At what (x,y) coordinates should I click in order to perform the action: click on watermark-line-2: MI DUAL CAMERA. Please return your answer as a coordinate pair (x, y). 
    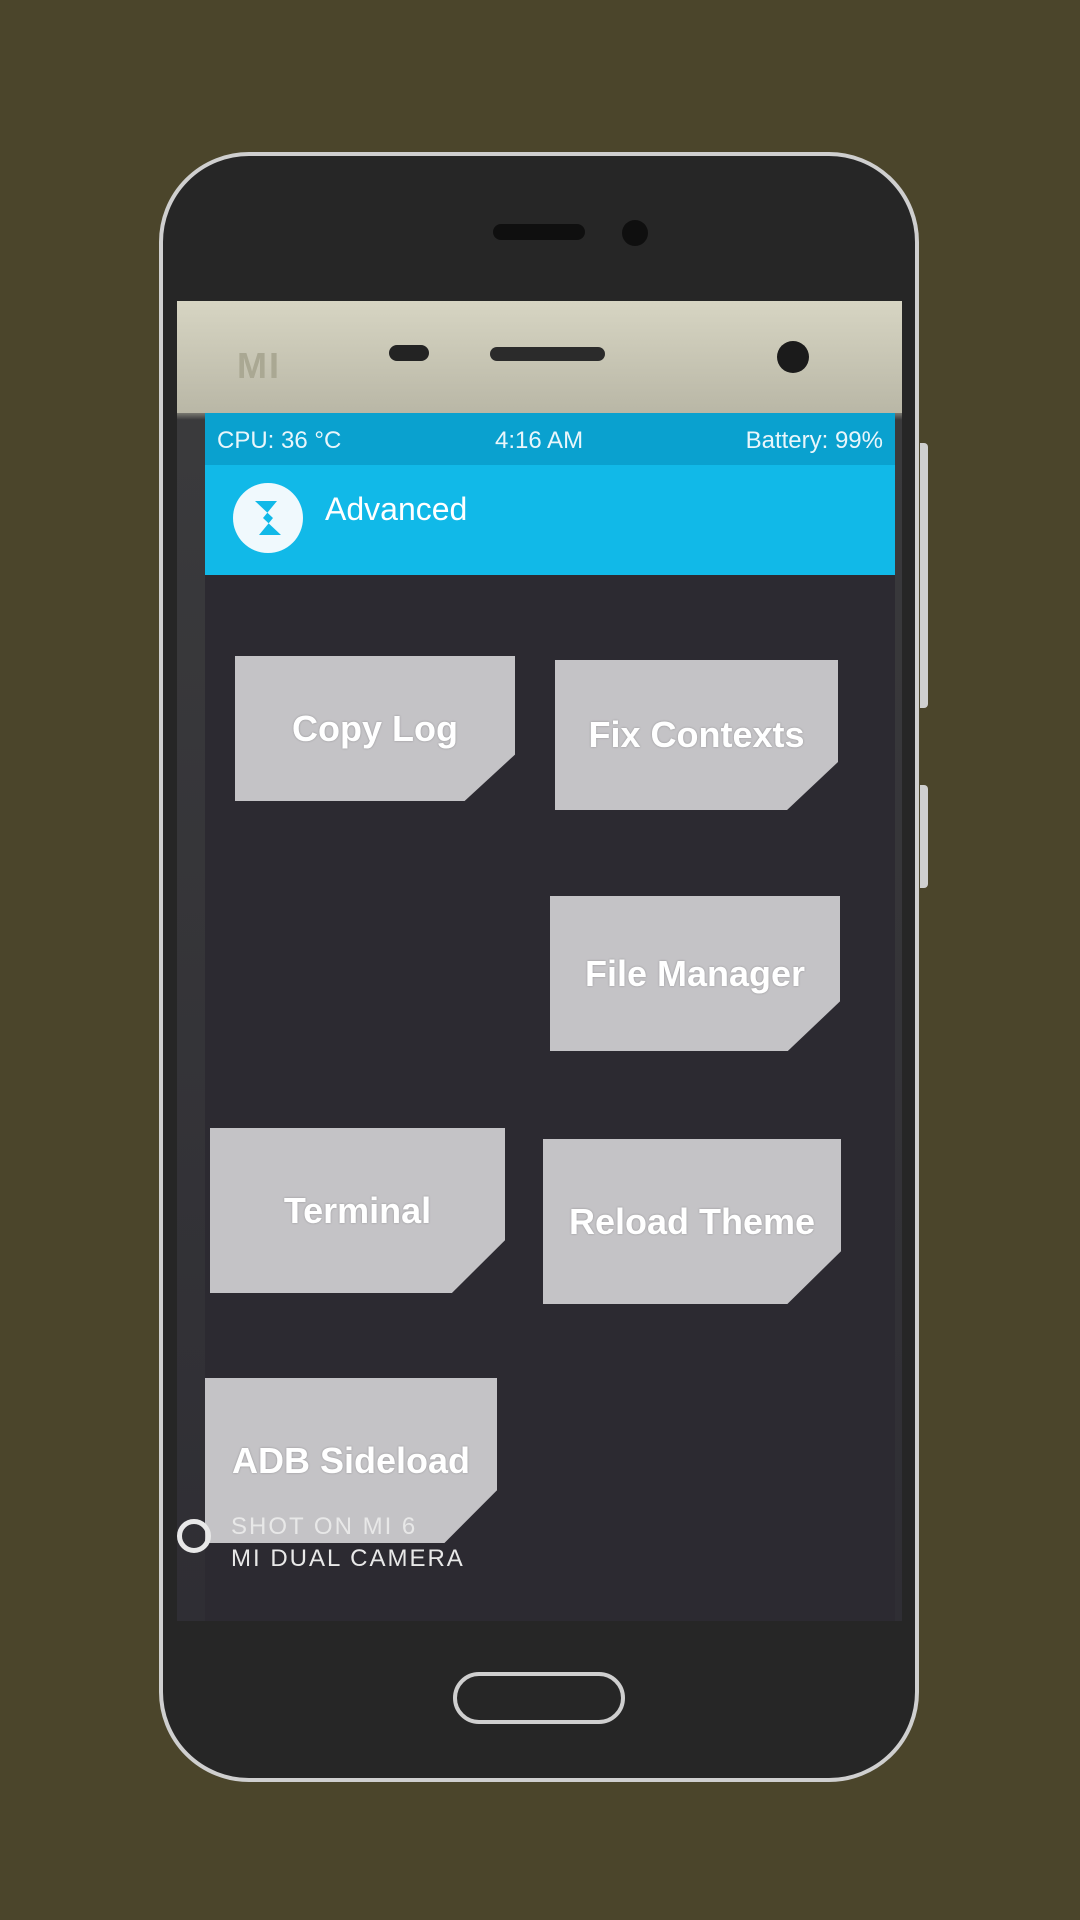
    Looking at the image, I should click on (348, 1558).